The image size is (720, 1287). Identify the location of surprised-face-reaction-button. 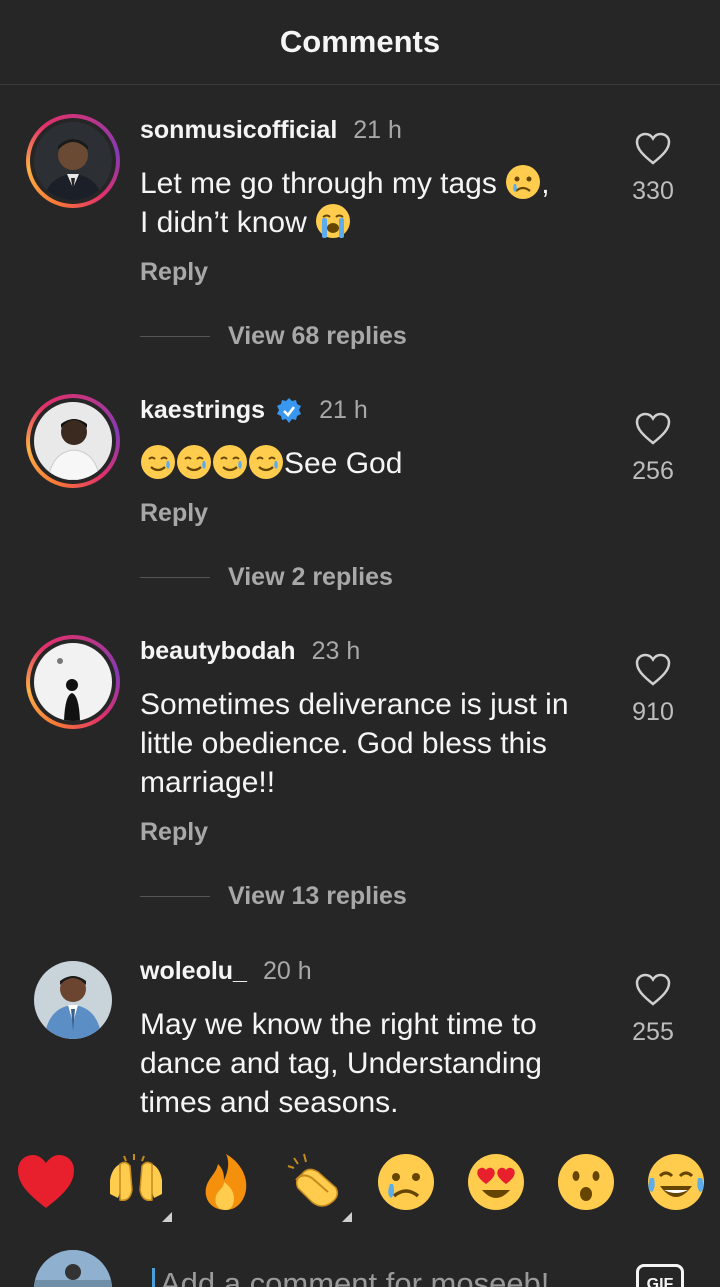
(586, 1182).